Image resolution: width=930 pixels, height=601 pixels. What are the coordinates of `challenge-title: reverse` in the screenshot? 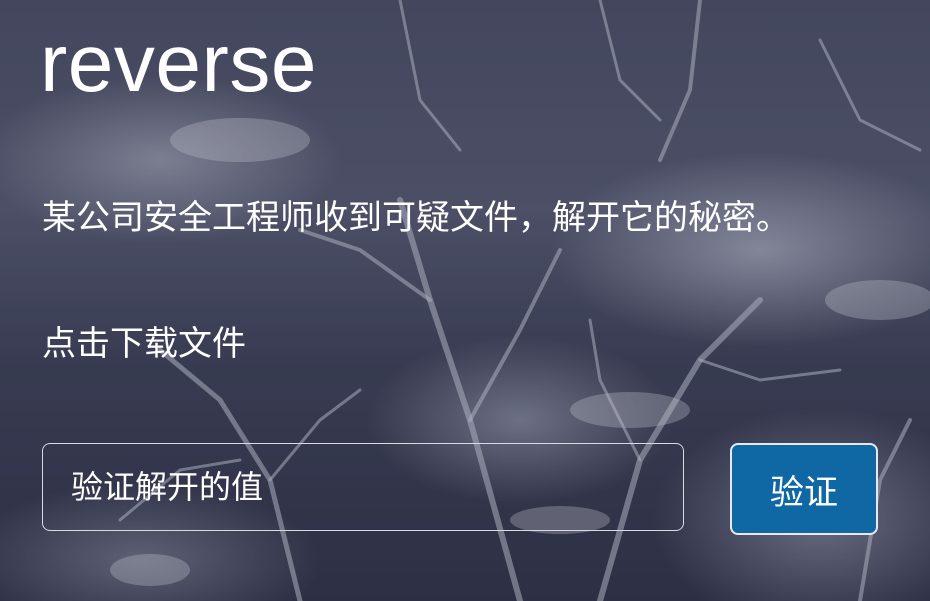 It's located at (178, 63).